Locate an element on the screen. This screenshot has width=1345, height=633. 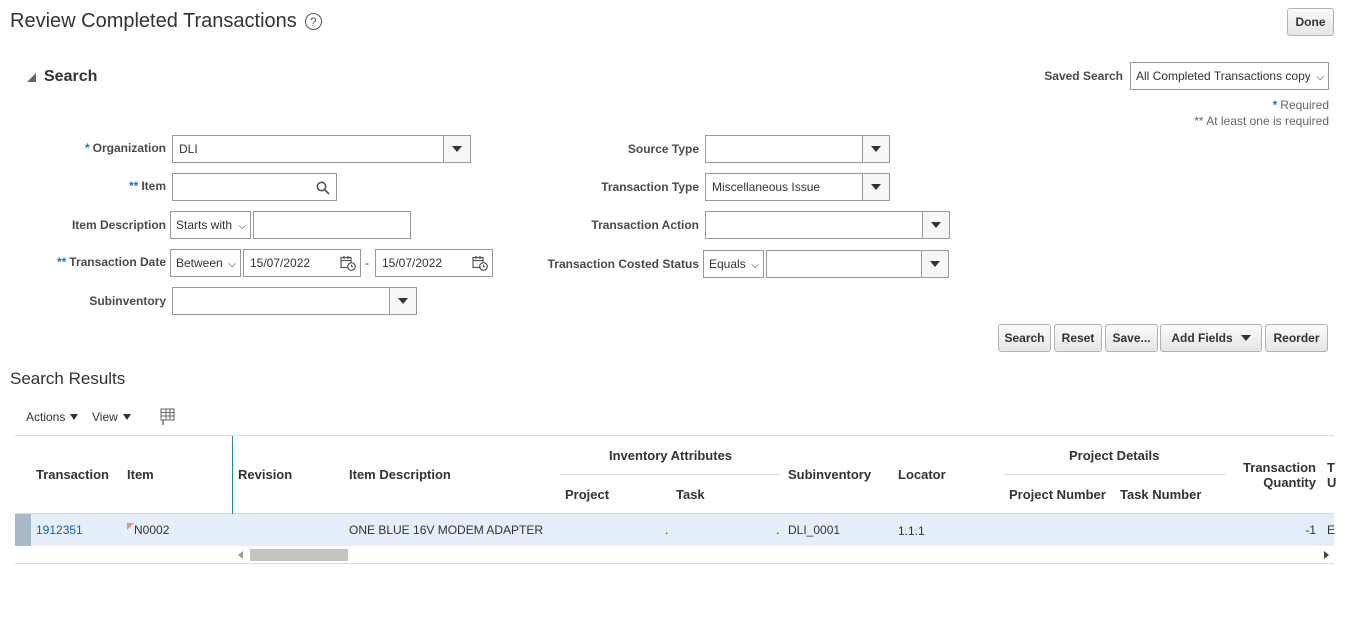
done-button: Done is located at coordinates (1310, 22).